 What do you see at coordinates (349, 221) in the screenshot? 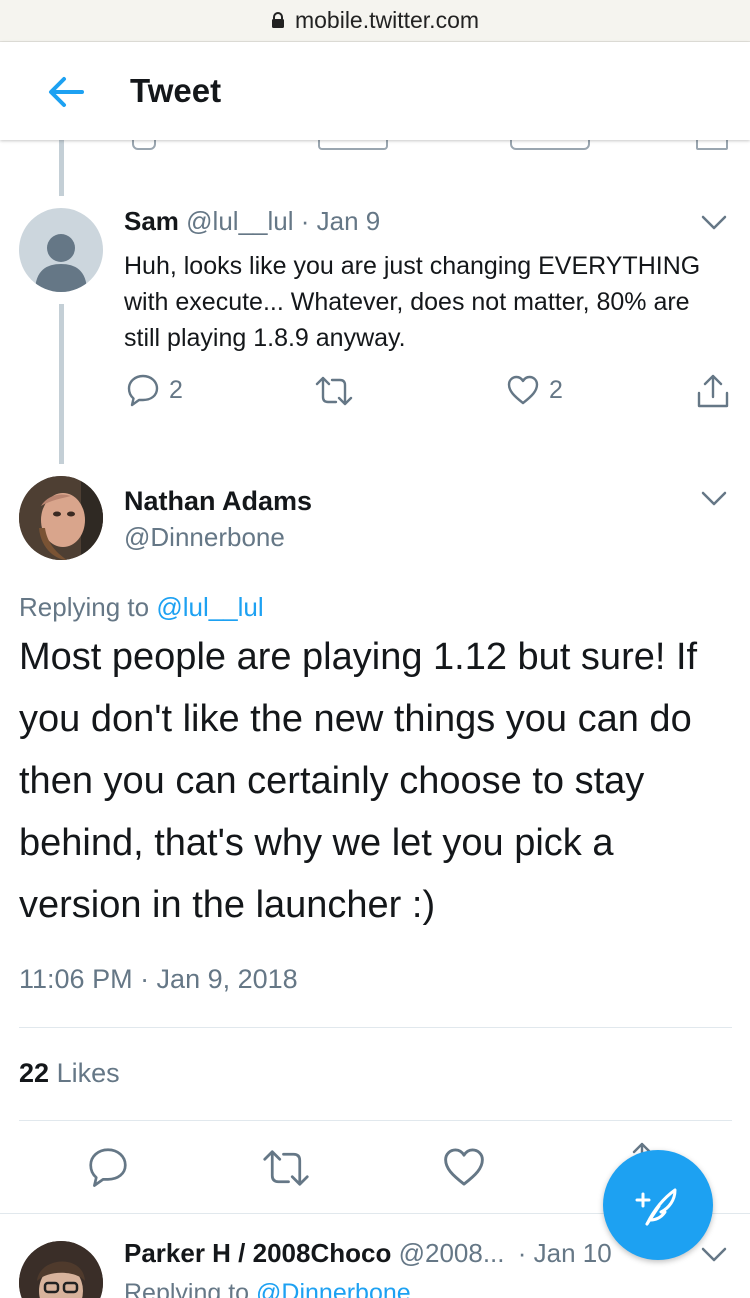
I see `tweet-date: Jan 9` at bounding box center [349, 221].